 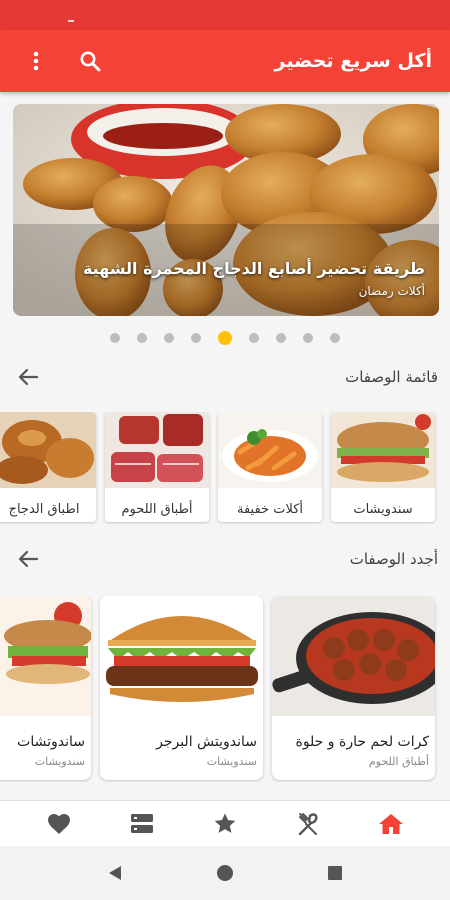 I want to click on recipes-heading: أجدد الوصفات, so click(x=393, y=559).